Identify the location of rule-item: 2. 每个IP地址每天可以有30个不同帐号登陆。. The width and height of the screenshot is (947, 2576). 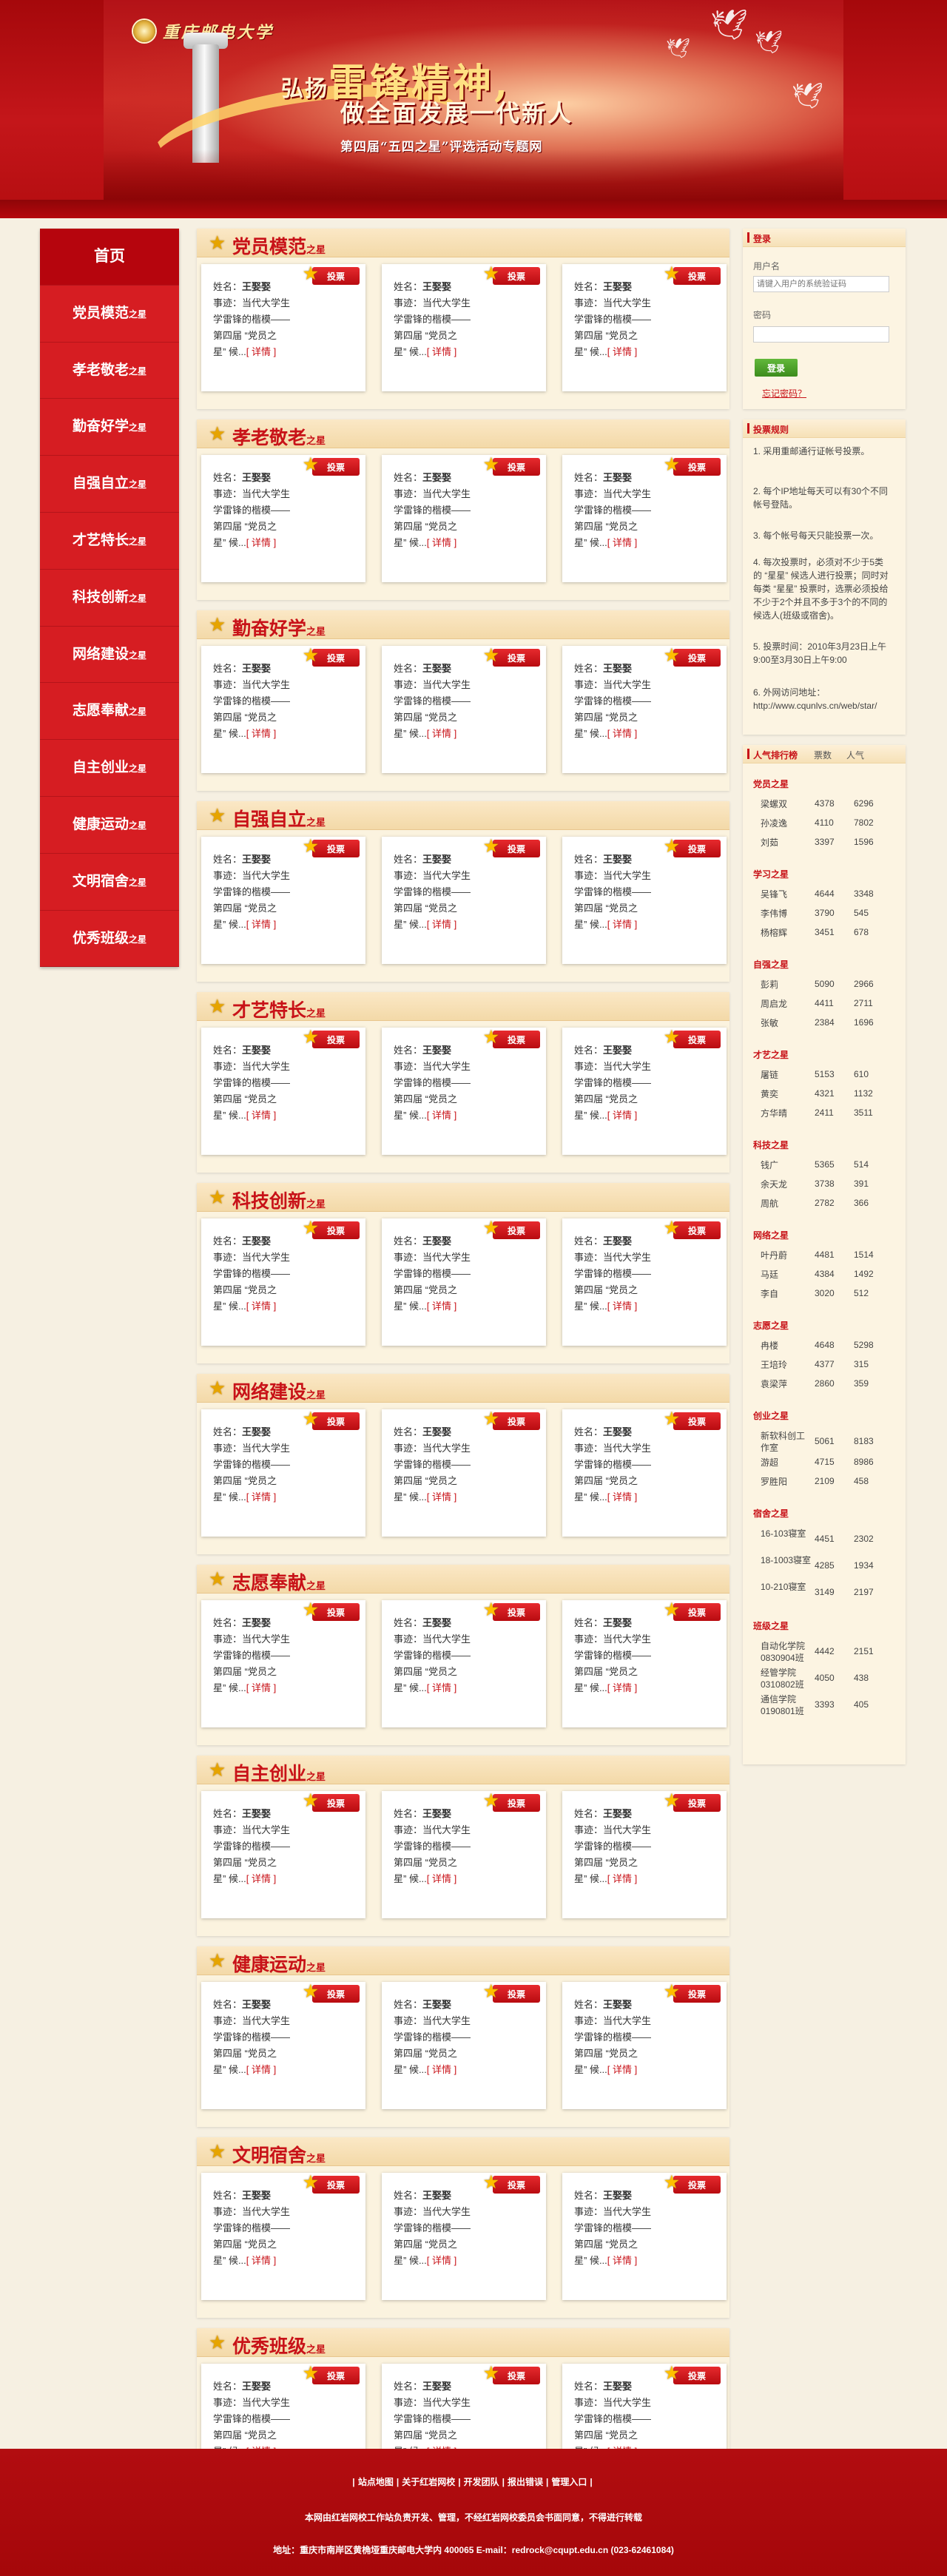
(821, 498).